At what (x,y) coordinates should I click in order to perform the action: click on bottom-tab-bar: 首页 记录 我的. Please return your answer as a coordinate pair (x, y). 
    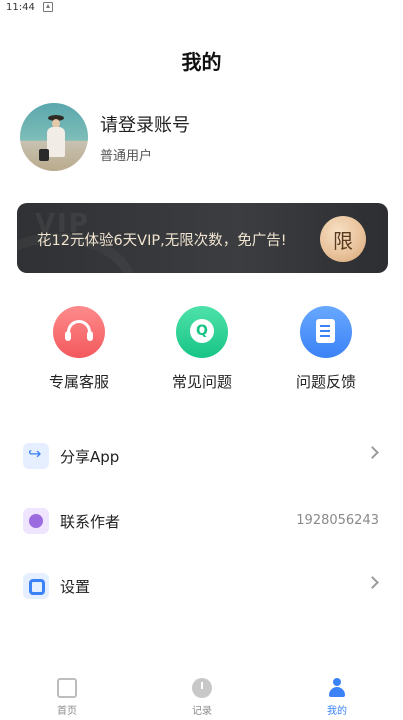
    Looking at the image, I should click on (201, 692).